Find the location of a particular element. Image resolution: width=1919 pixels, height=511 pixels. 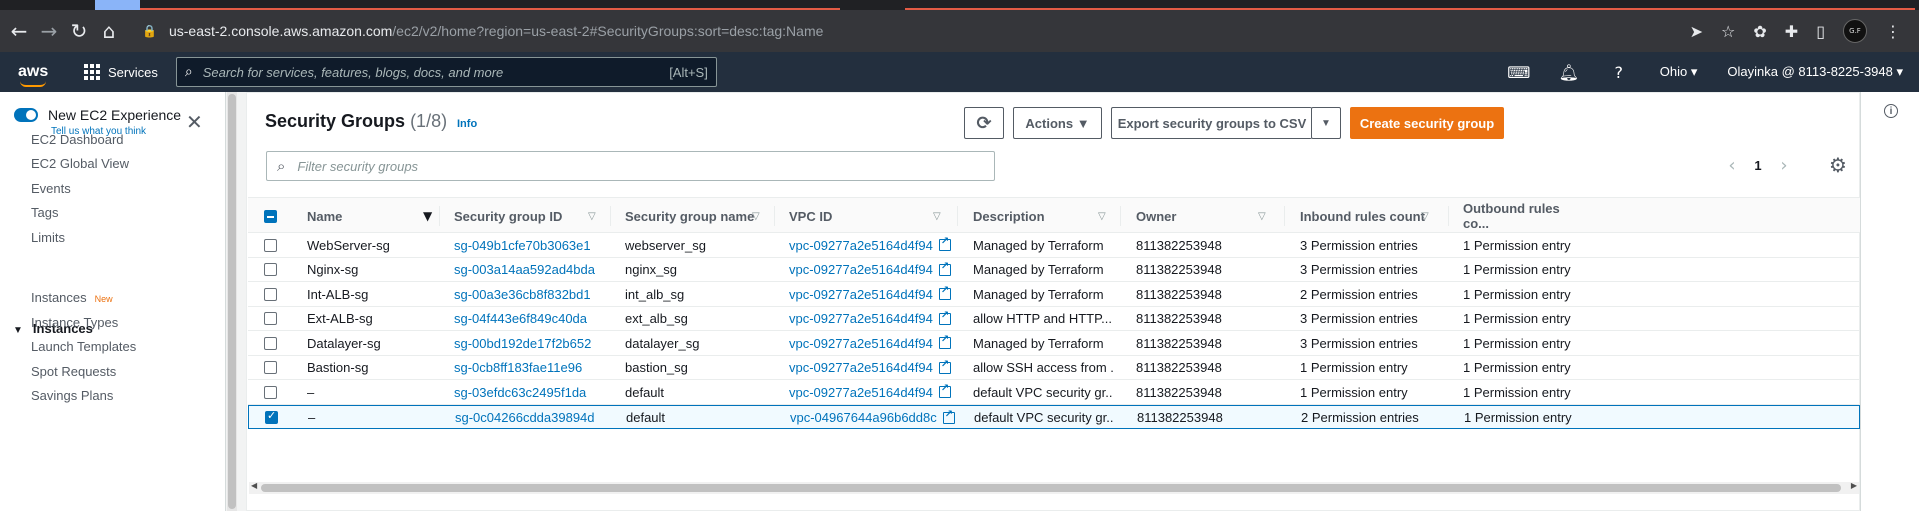

column-header-security-group-id: Security group ID ▽ is located at coordinates (529, 216).